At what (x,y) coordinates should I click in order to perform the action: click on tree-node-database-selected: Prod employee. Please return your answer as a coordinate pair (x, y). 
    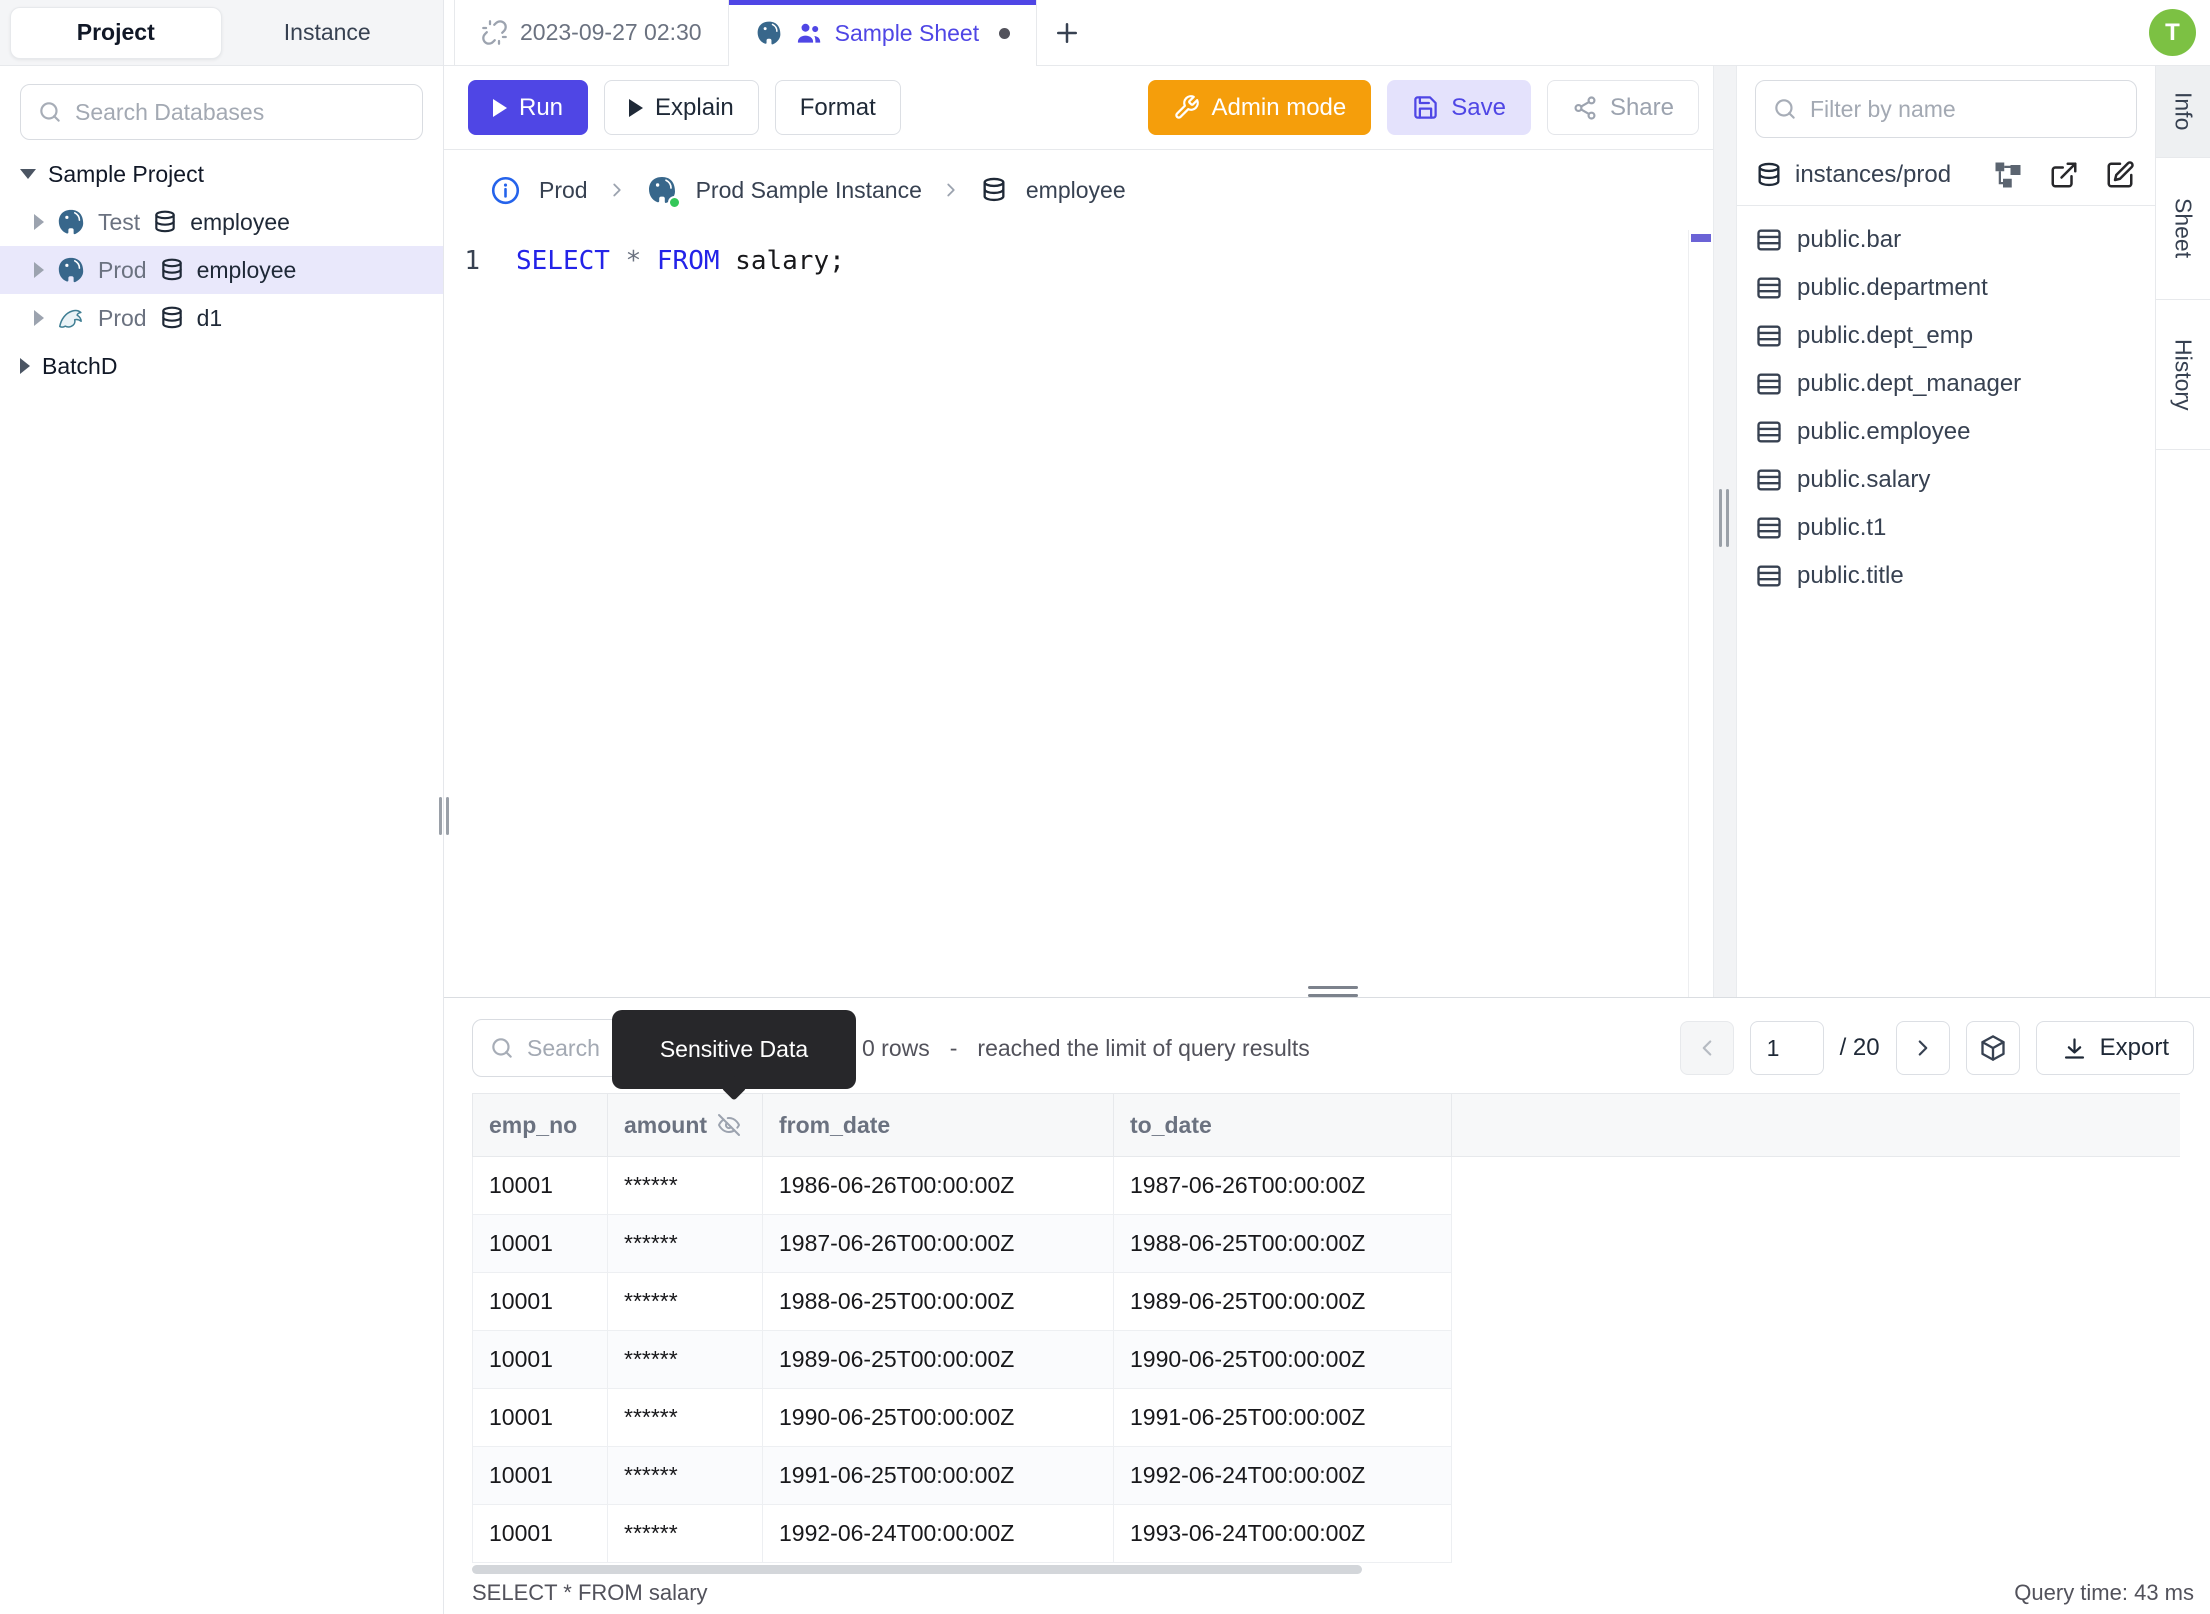
    Looking at the image, I should click on (221, 270).